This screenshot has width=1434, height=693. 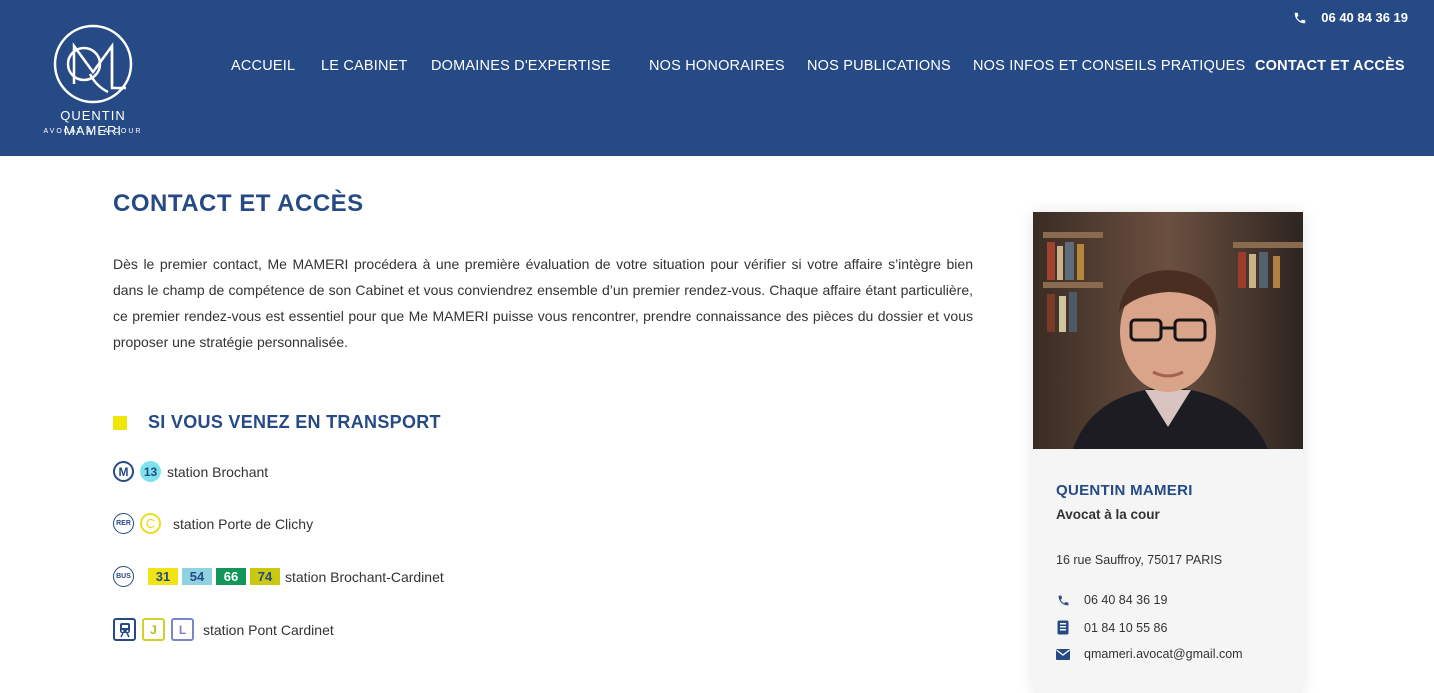 I want to click on header-phone-number: 06 40 84 36 19, so click(x=1364, y=17).